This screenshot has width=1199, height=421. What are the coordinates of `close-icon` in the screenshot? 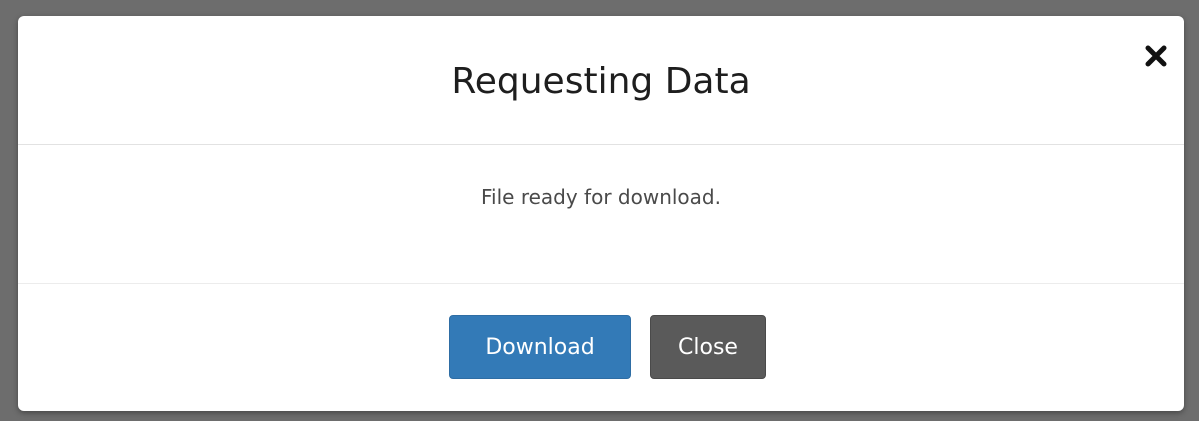 It's located at (1156, 56).